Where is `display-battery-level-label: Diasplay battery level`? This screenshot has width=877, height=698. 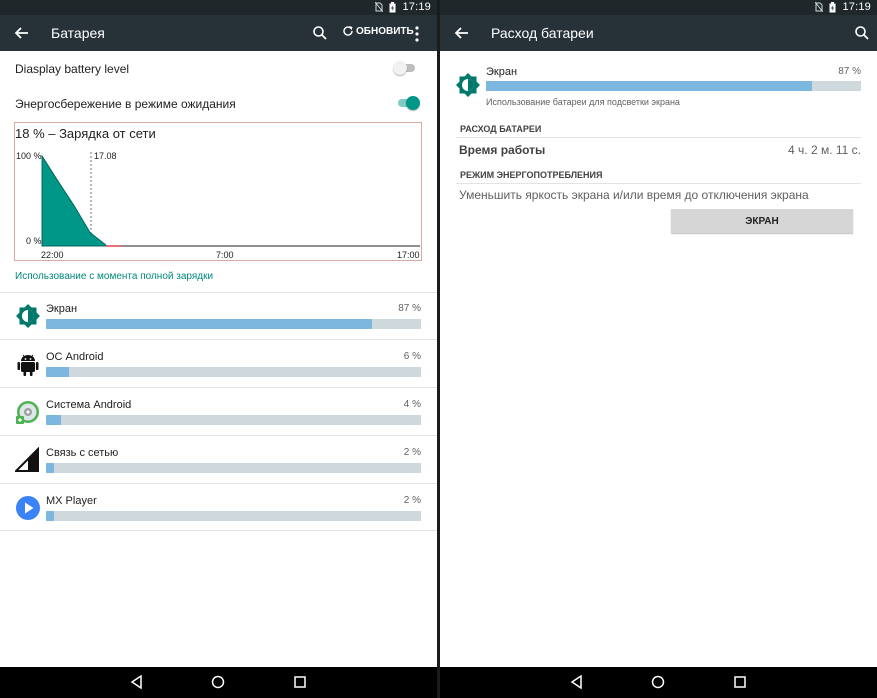
display-battery-level-label: Diasplay battery level is located at coordinates (72, 69).